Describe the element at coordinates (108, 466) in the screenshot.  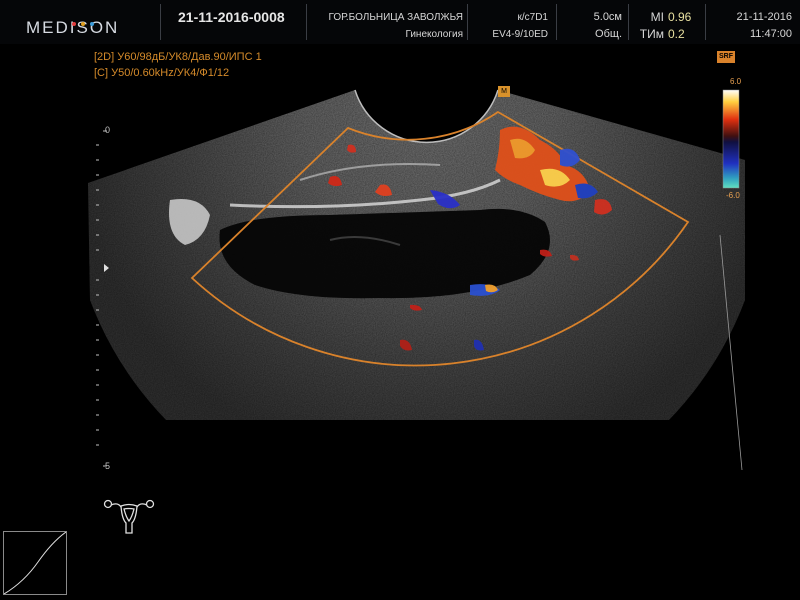
I see `depth-mark-bottom: 5` at that location.